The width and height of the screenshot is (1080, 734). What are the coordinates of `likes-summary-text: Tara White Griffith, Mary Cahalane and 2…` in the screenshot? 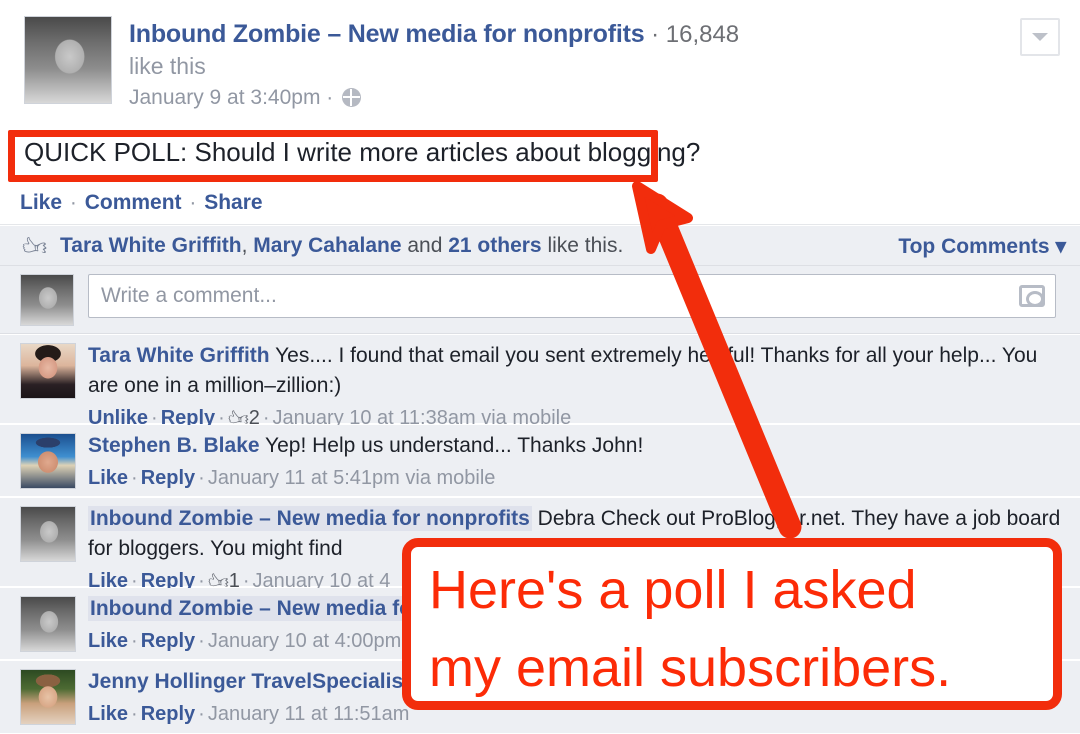 It's located at (341, 246).